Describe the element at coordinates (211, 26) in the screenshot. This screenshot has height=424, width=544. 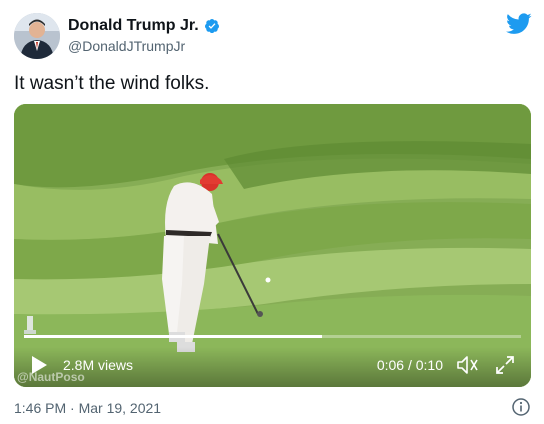
I see `verified-badge-icon` at that location.